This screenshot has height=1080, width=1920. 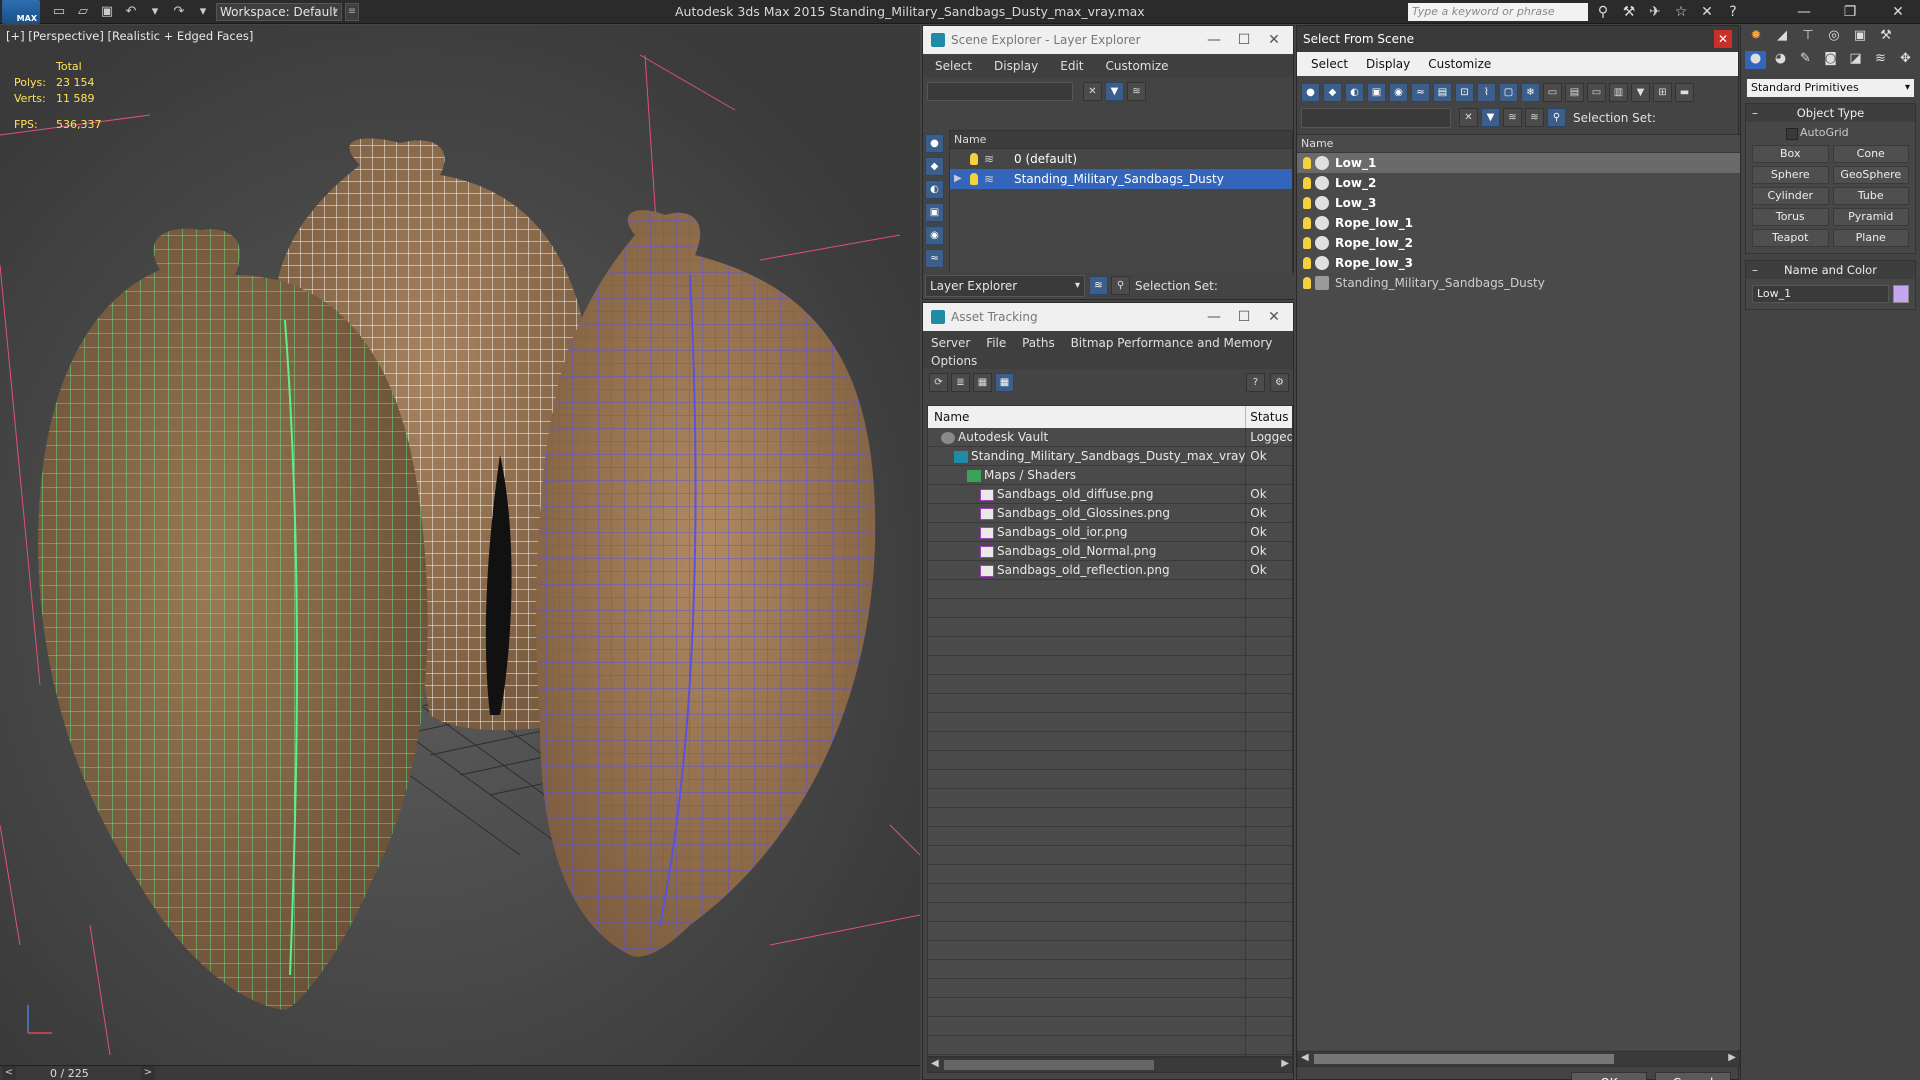 What do you see at coordinates (1790, 196) in the screenshot?
I see `create-cylinder-button: Cylinder` at bounding box center [1790, 196].